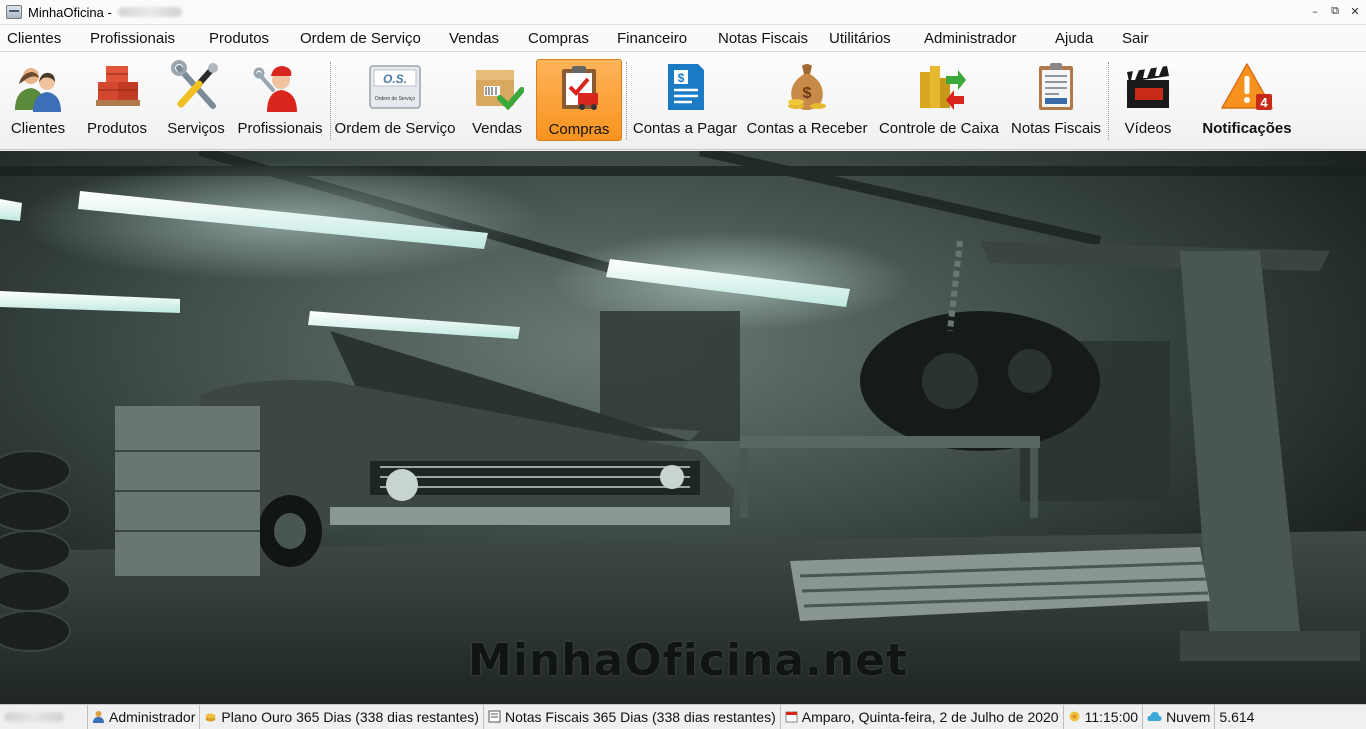 The width and height of the screenshot is (1366, 729). Describe the element at coordinates (683, 12) in the screenshot. I see `title-bar: MinhaOficina - – ⧉ ✕` at that location.